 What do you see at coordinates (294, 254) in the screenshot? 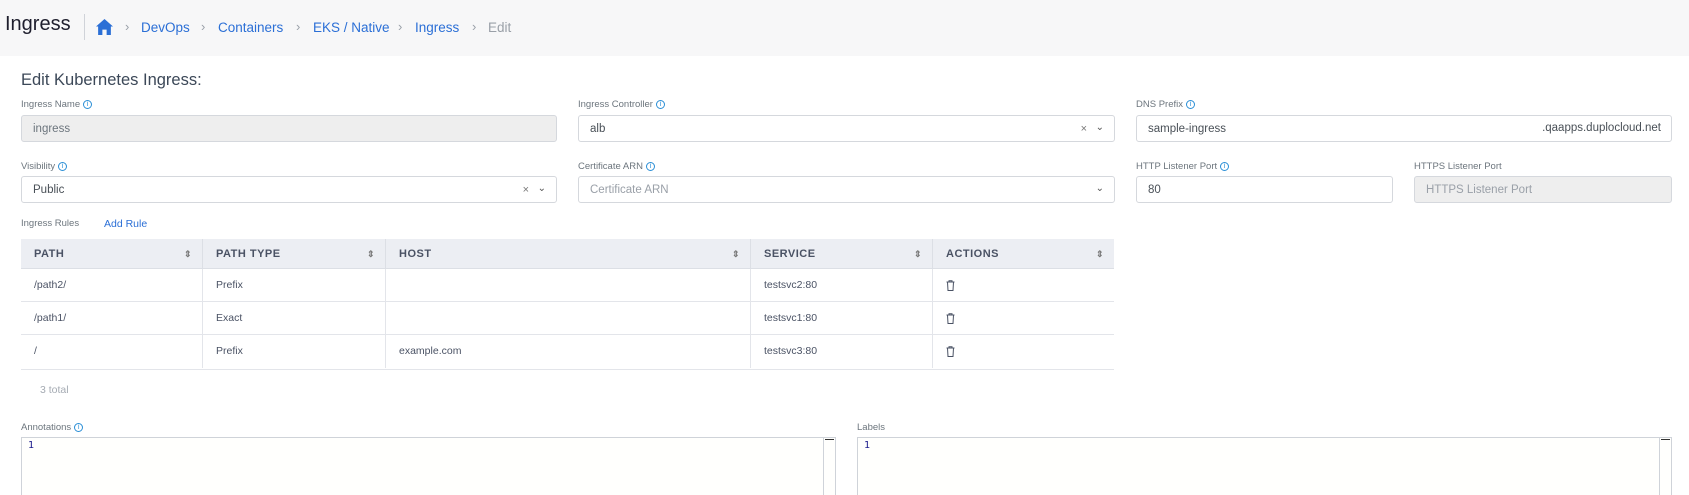
I see `column-header-path-type: PATH TYPE ⇕` at bounding box center [294, 254].